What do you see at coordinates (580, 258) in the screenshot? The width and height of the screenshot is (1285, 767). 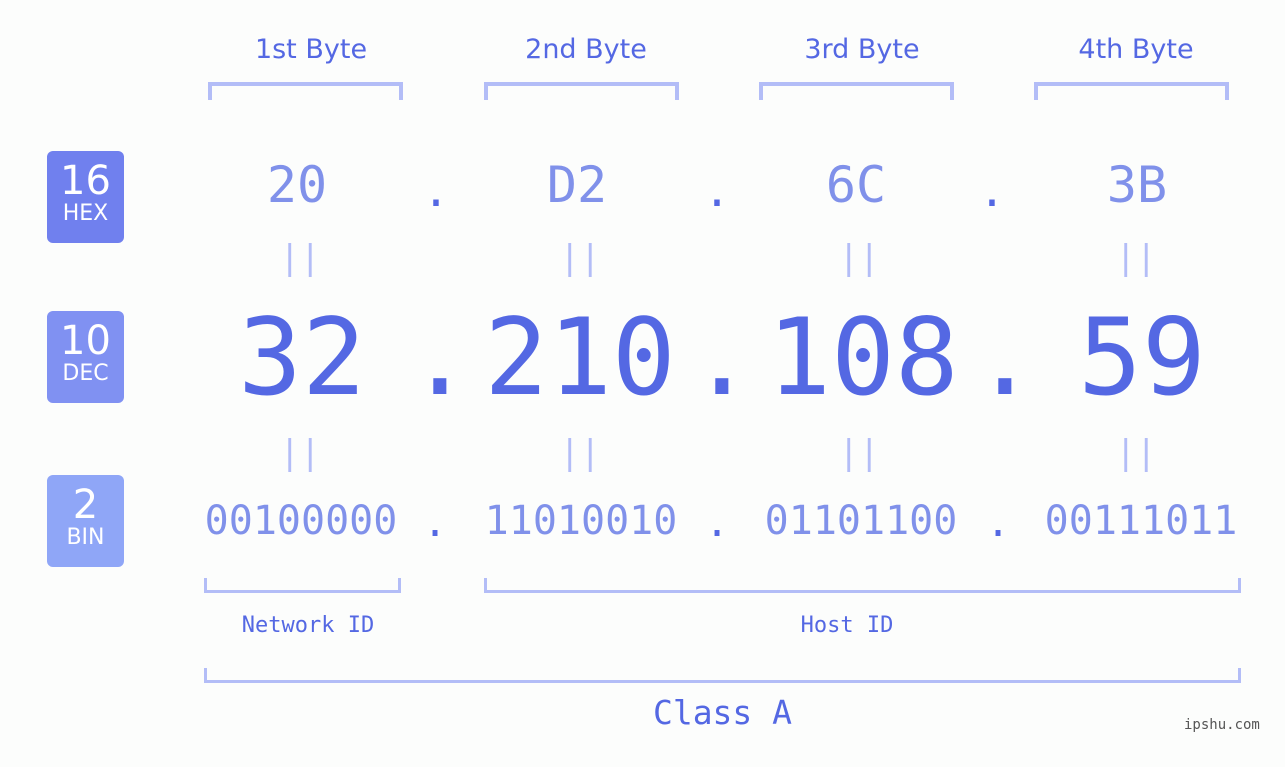 I see `equals-hex-dec-2: ||` at bounding box center [580, 258].